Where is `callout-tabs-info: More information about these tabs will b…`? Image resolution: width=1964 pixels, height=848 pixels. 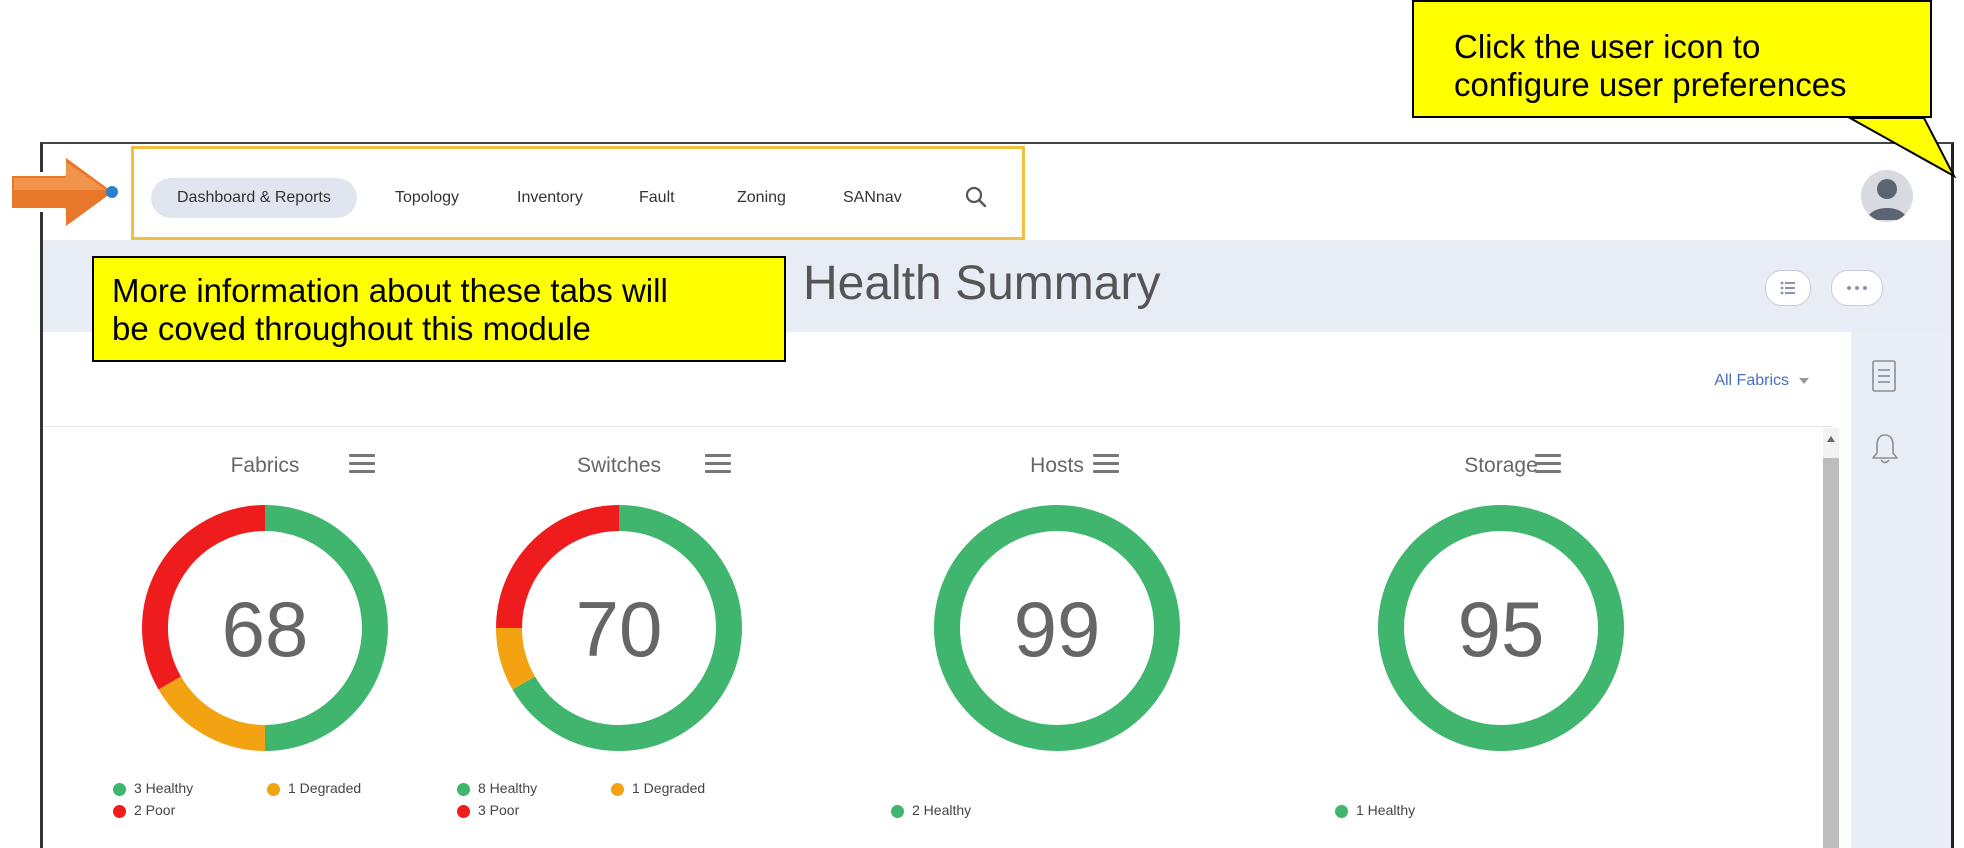 callout-tabs-info: More information about these tabs will b… is located at coordinates (439, 309).